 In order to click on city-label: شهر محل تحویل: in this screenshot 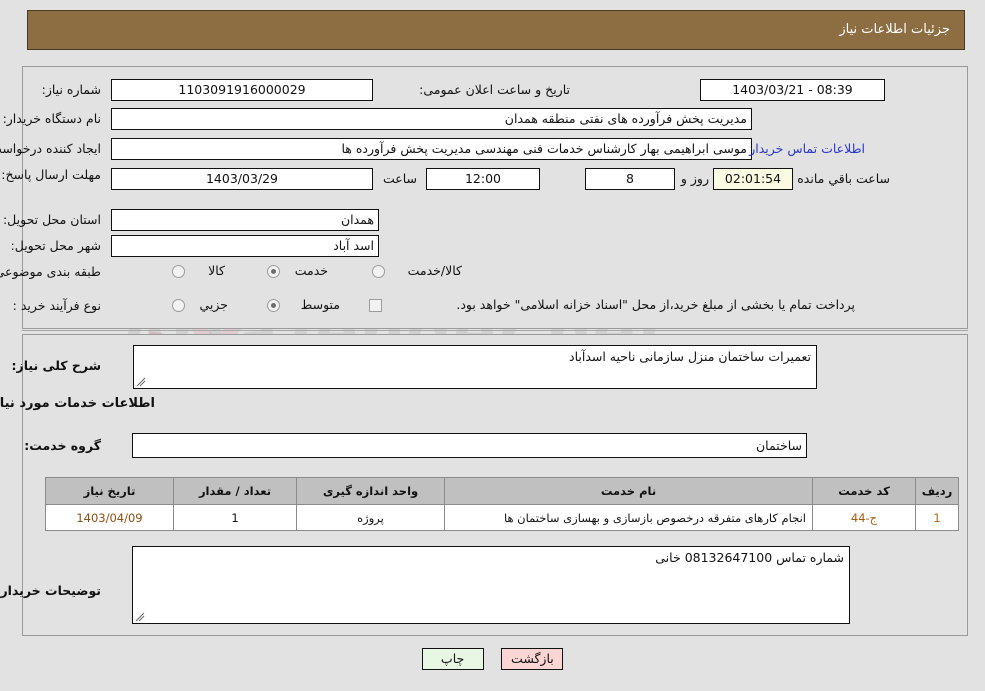, I will do `click(55, 245)`.